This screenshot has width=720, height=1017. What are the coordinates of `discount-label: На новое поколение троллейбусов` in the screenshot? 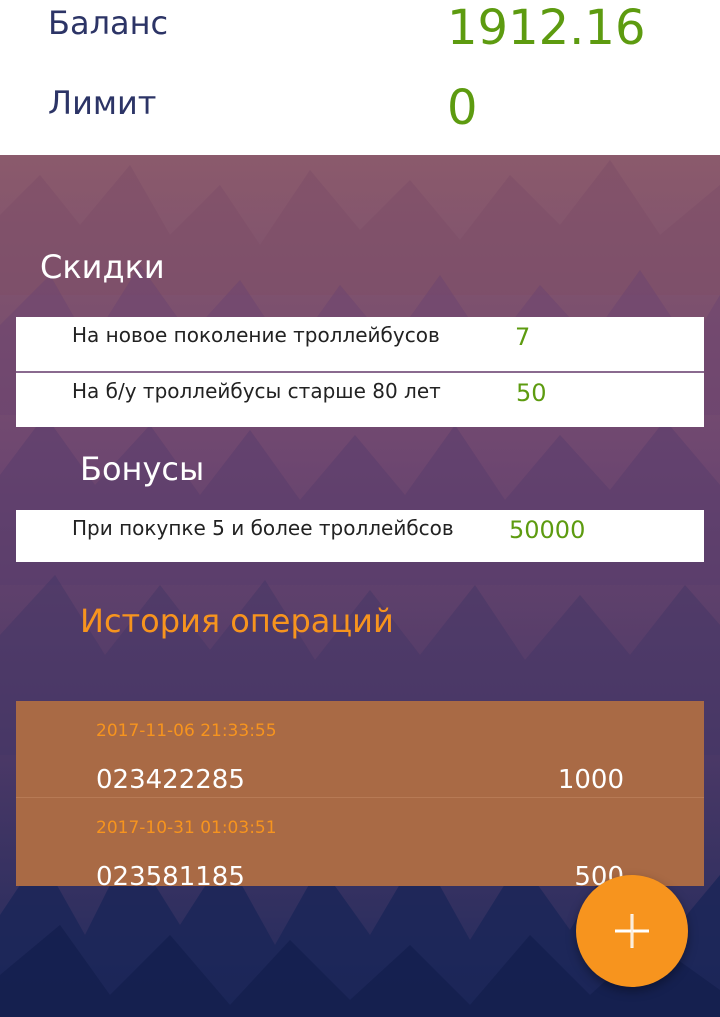 It's located at (256, 335).